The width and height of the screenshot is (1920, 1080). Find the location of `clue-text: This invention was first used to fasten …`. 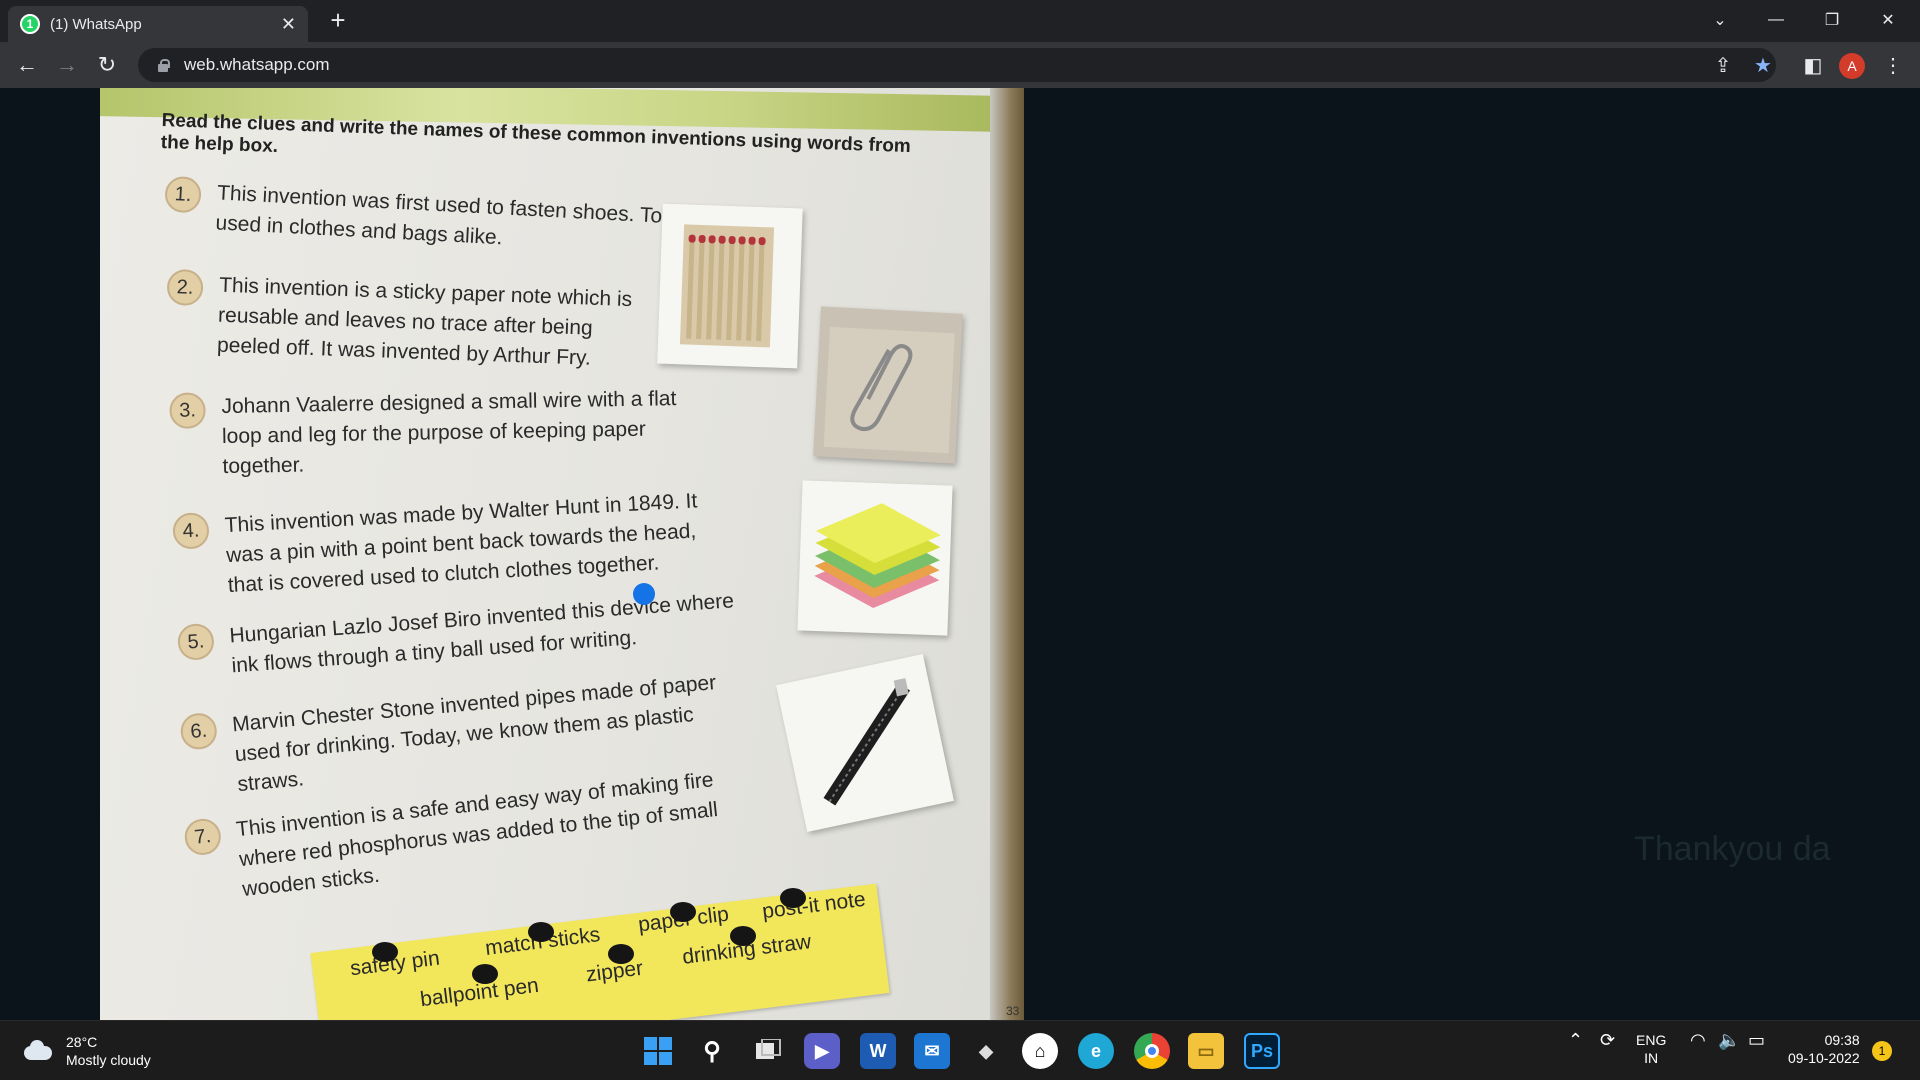

clue-text: This invention was first used to fasten … is located at coordinates (474, 215).